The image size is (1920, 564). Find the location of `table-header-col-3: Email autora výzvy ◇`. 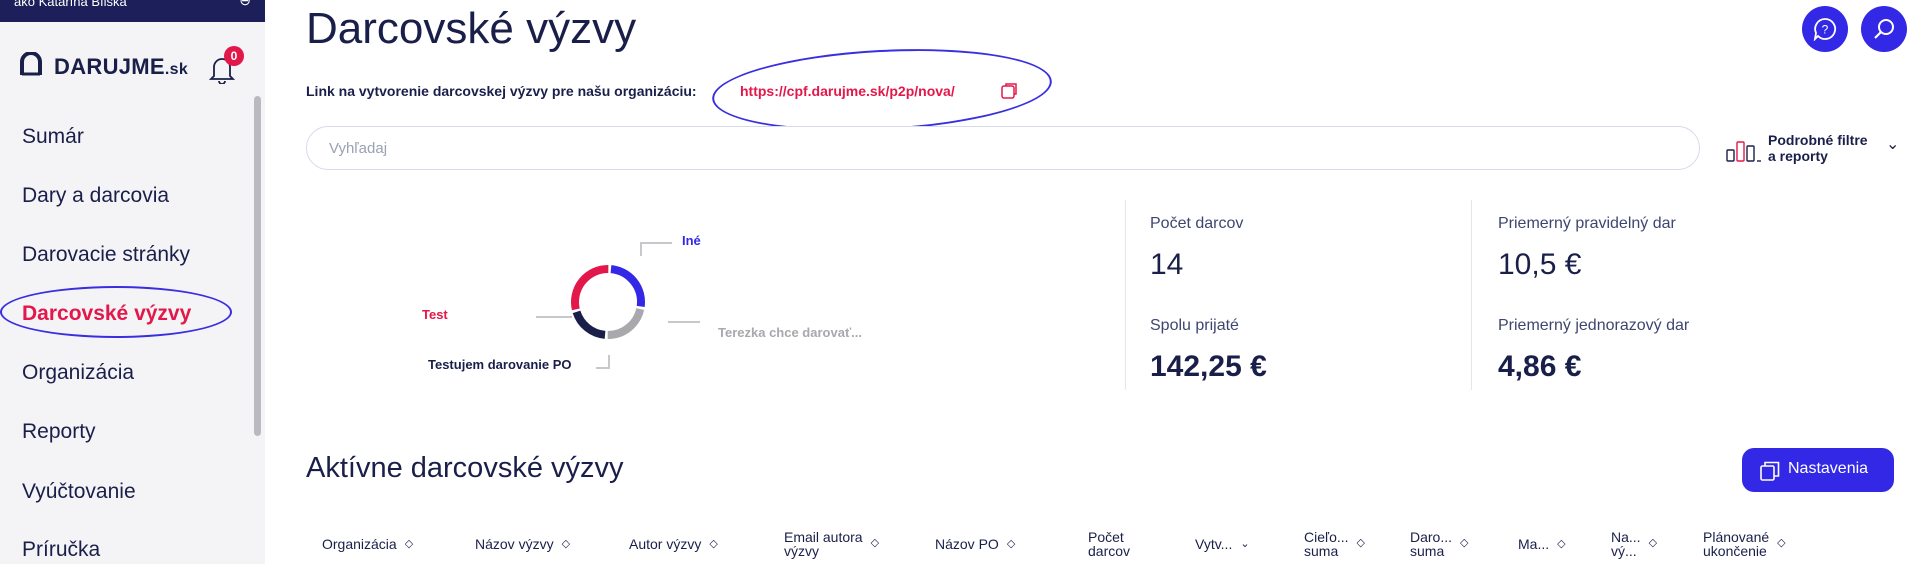

table-header-col-3: Email autora výzvy ◇ is located at coordinates (831, 544).